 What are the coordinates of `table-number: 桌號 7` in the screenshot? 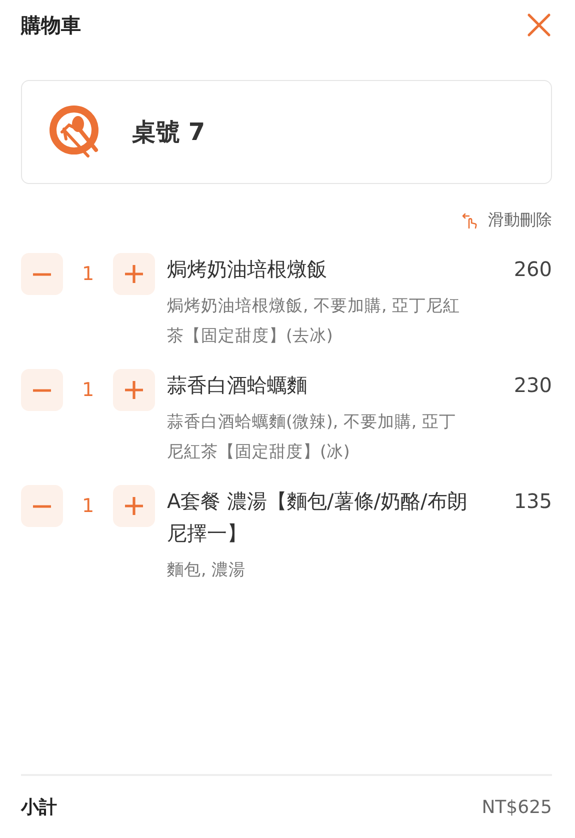 It's located at (169, 132).